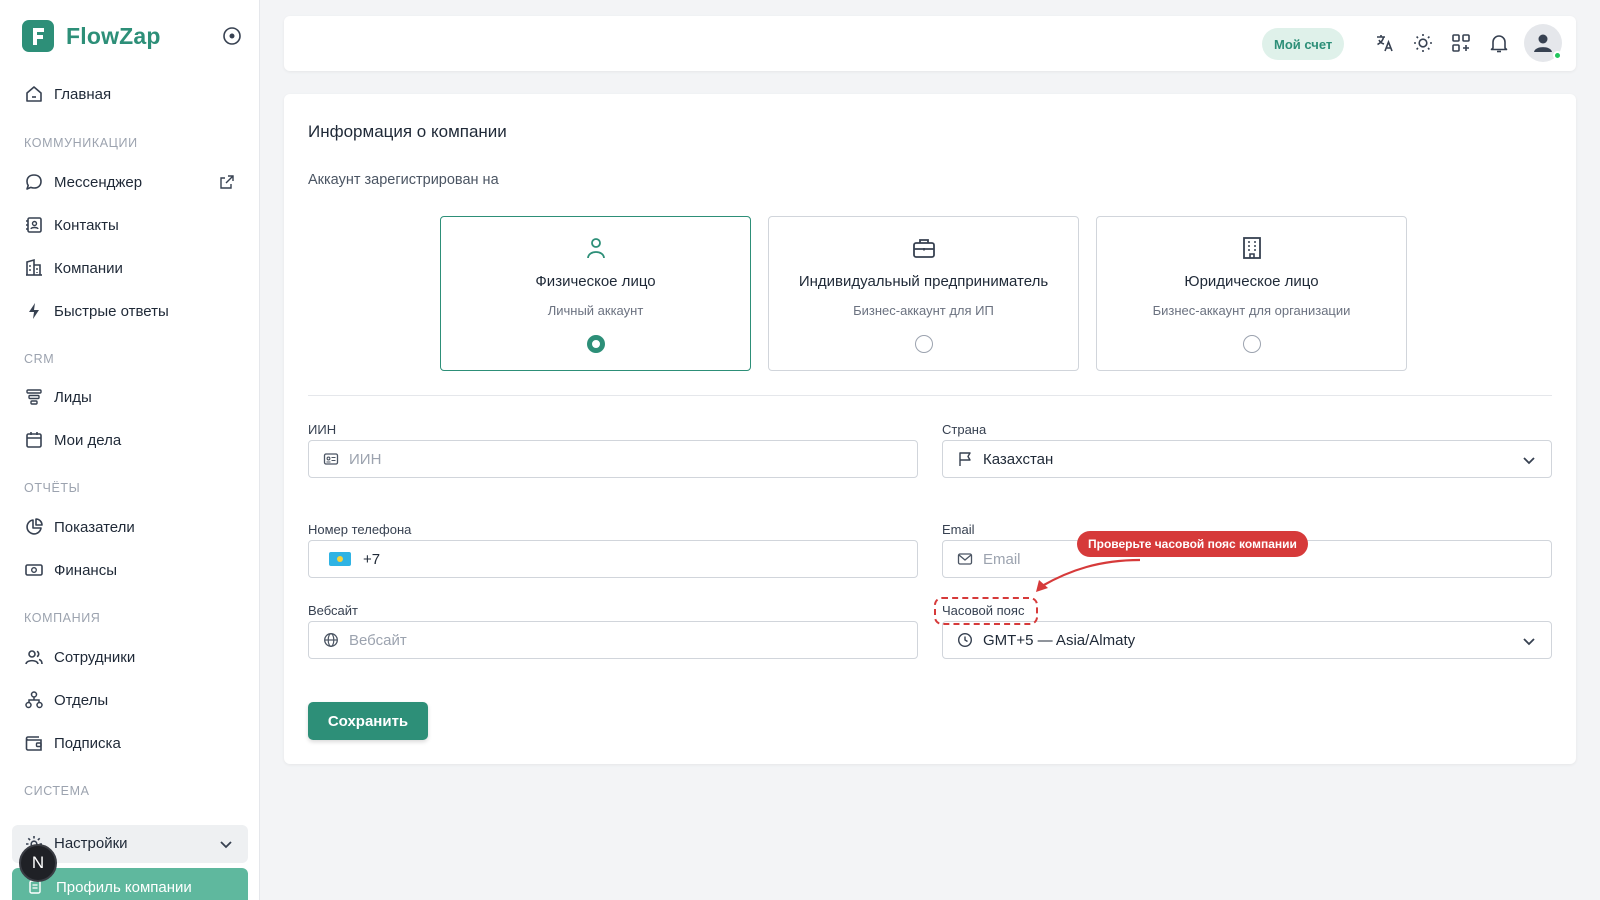 The height and width of the screenshot is (900, 1600). What do you see at coordinates (34, 182) in the screenshot?
I see `chat-icon` at bounding box center [34, 182].